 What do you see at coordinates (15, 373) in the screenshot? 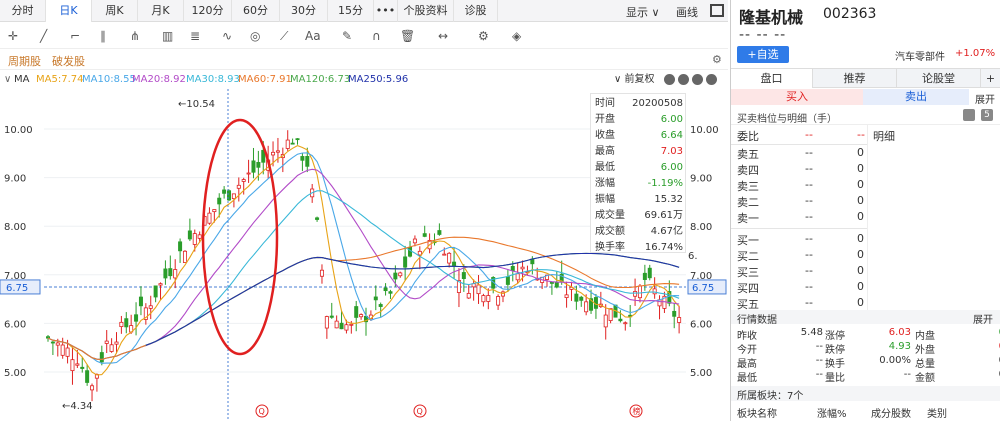
I see `y-tick-left: 5.00` at bounding box center [15, 373].